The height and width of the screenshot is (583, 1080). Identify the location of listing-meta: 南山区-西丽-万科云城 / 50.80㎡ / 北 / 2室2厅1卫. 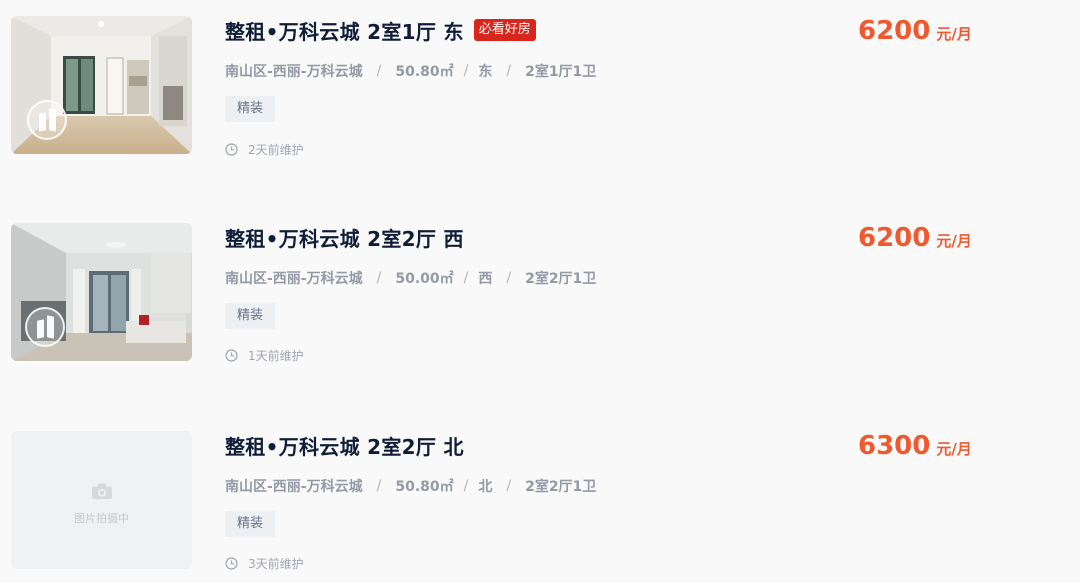
(410, 486).